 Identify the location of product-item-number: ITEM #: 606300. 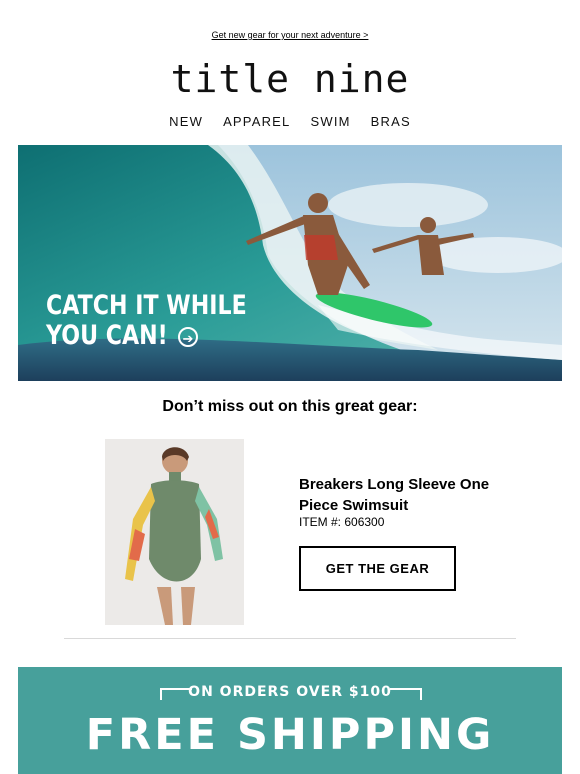
(342, 522).